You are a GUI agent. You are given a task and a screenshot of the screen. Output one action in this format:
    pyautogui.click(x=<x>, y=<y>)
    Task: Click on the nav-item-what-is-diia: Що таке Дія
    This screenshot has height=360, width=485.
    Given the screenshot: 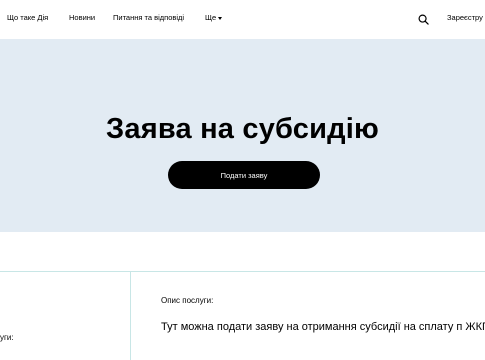 What is the action you would take?
    pyautogui.click(x=27, y=18)
    